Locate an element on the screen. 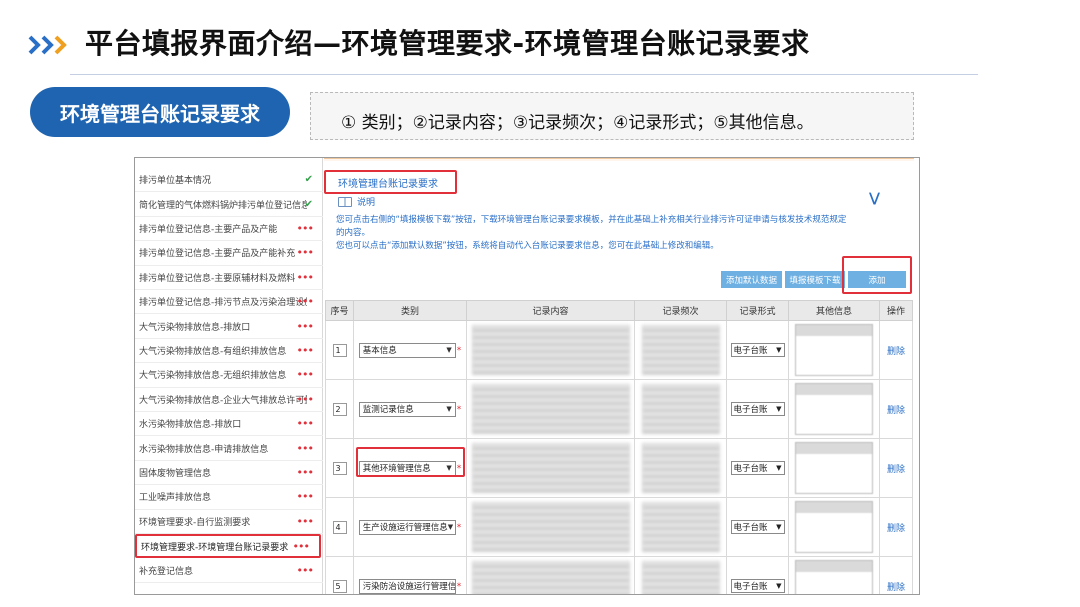 The height and width of the screenshot is (607, 1080). add-default-data-button: 添加默认数据 is located at coordinates (751, 279).